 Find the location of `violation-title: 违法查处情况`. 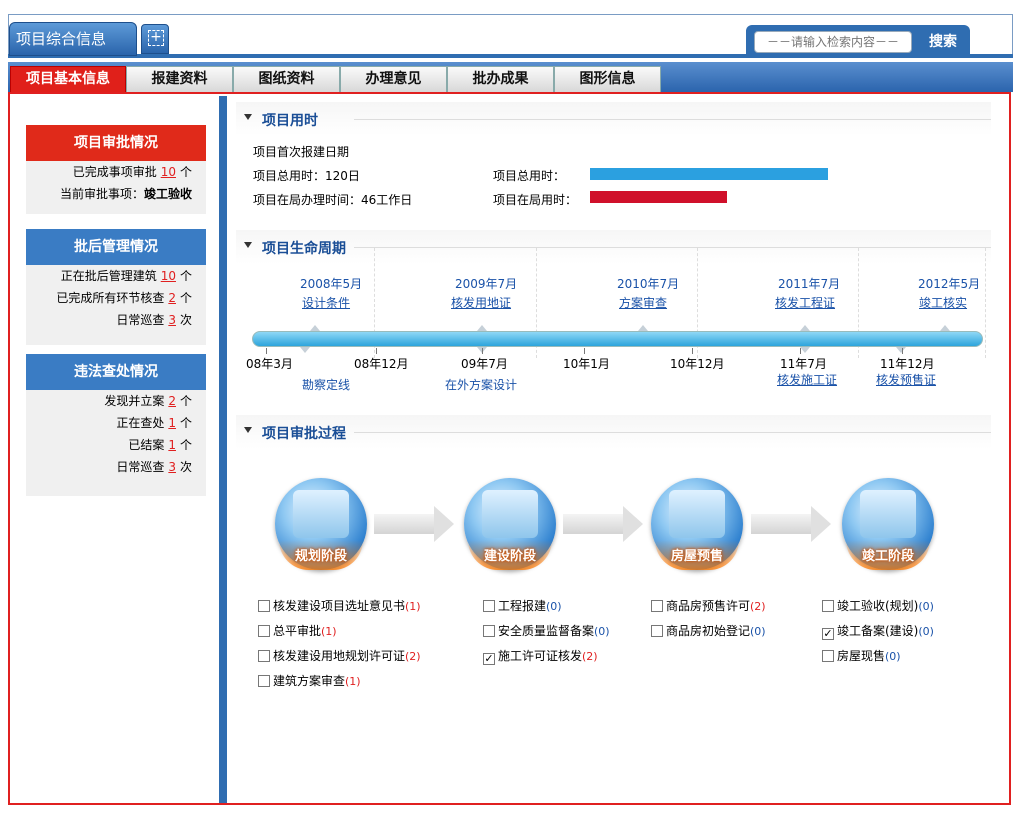

violation-title: 违法查处情况 is located at coordinates (116, 372).